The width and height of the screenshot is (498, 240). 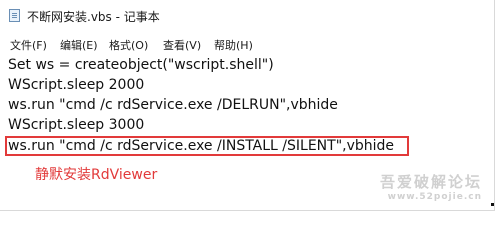 I want to click on code-line-1: Set ws = createobject("wscript.shell"), so click(x=141, y=65).